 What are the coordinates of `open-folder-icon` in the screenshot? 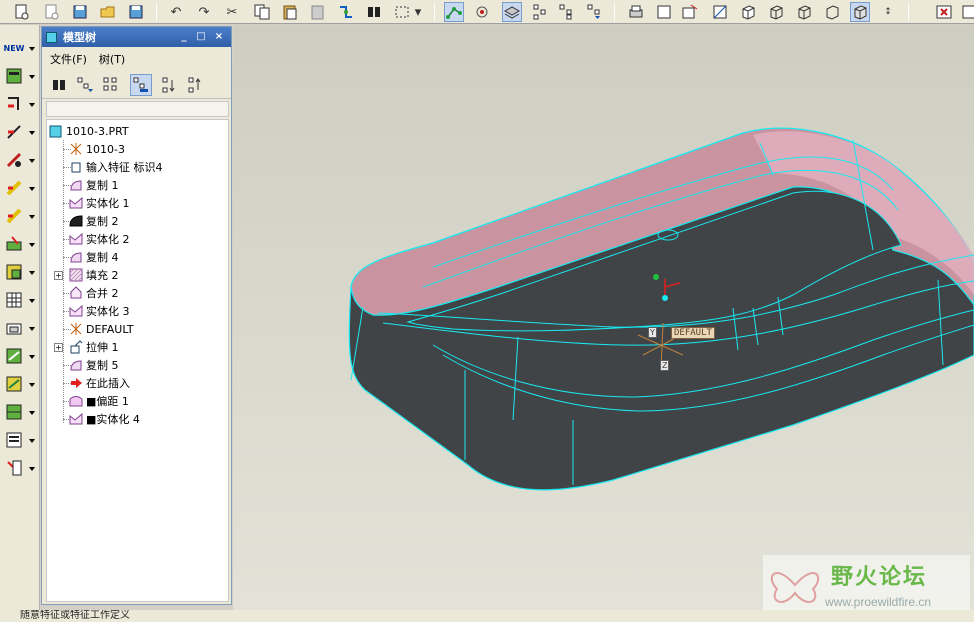 It's located at (108, 12).